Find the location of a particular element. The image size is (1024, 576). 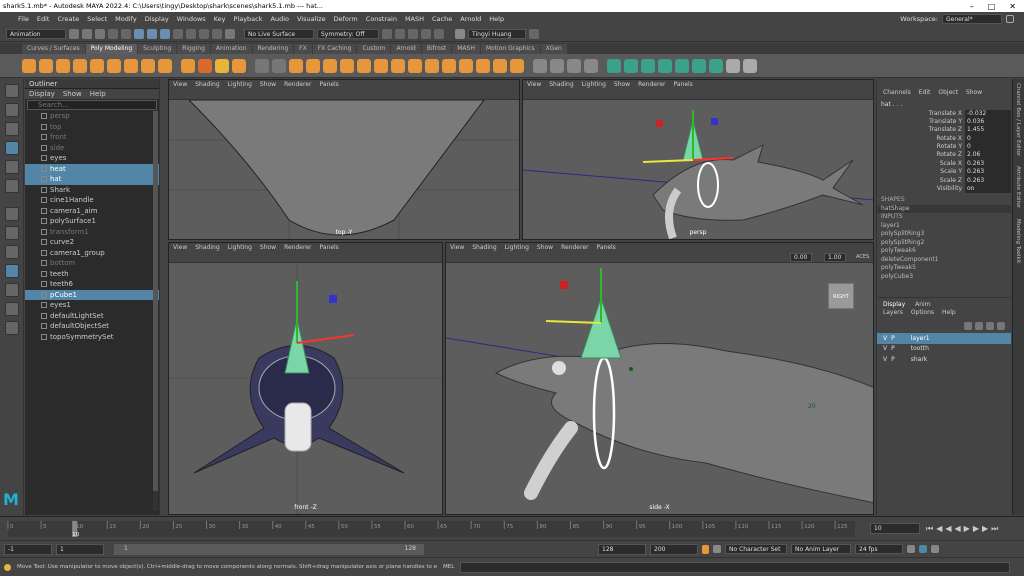

lasso-tool-icon is located at coordinates (11, 110).